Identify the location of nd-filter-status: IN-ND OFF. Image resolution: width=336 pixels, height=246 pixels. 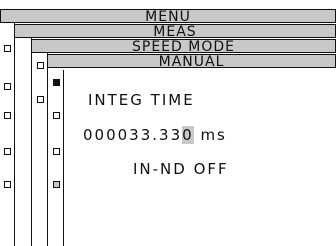
(181, 169).